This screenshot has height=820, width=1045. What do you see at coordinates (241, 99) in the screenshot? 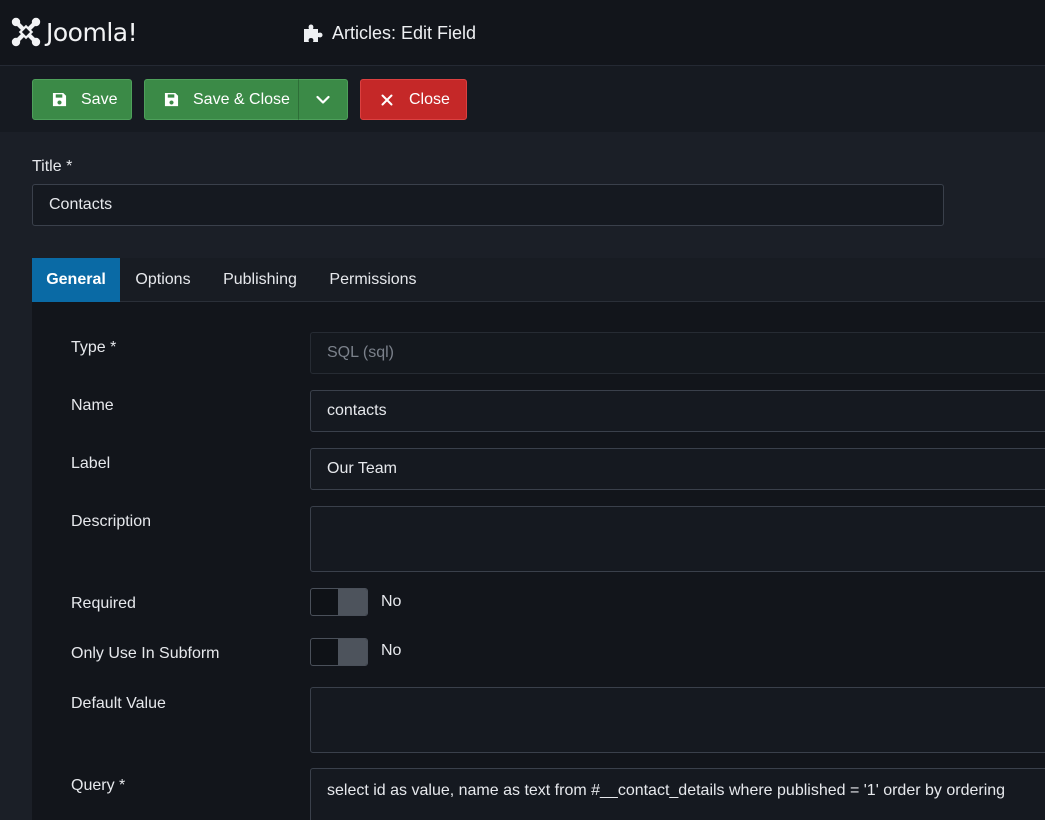
I see `save-and-close-label: Save & Close` at bounding box center [241, 99].